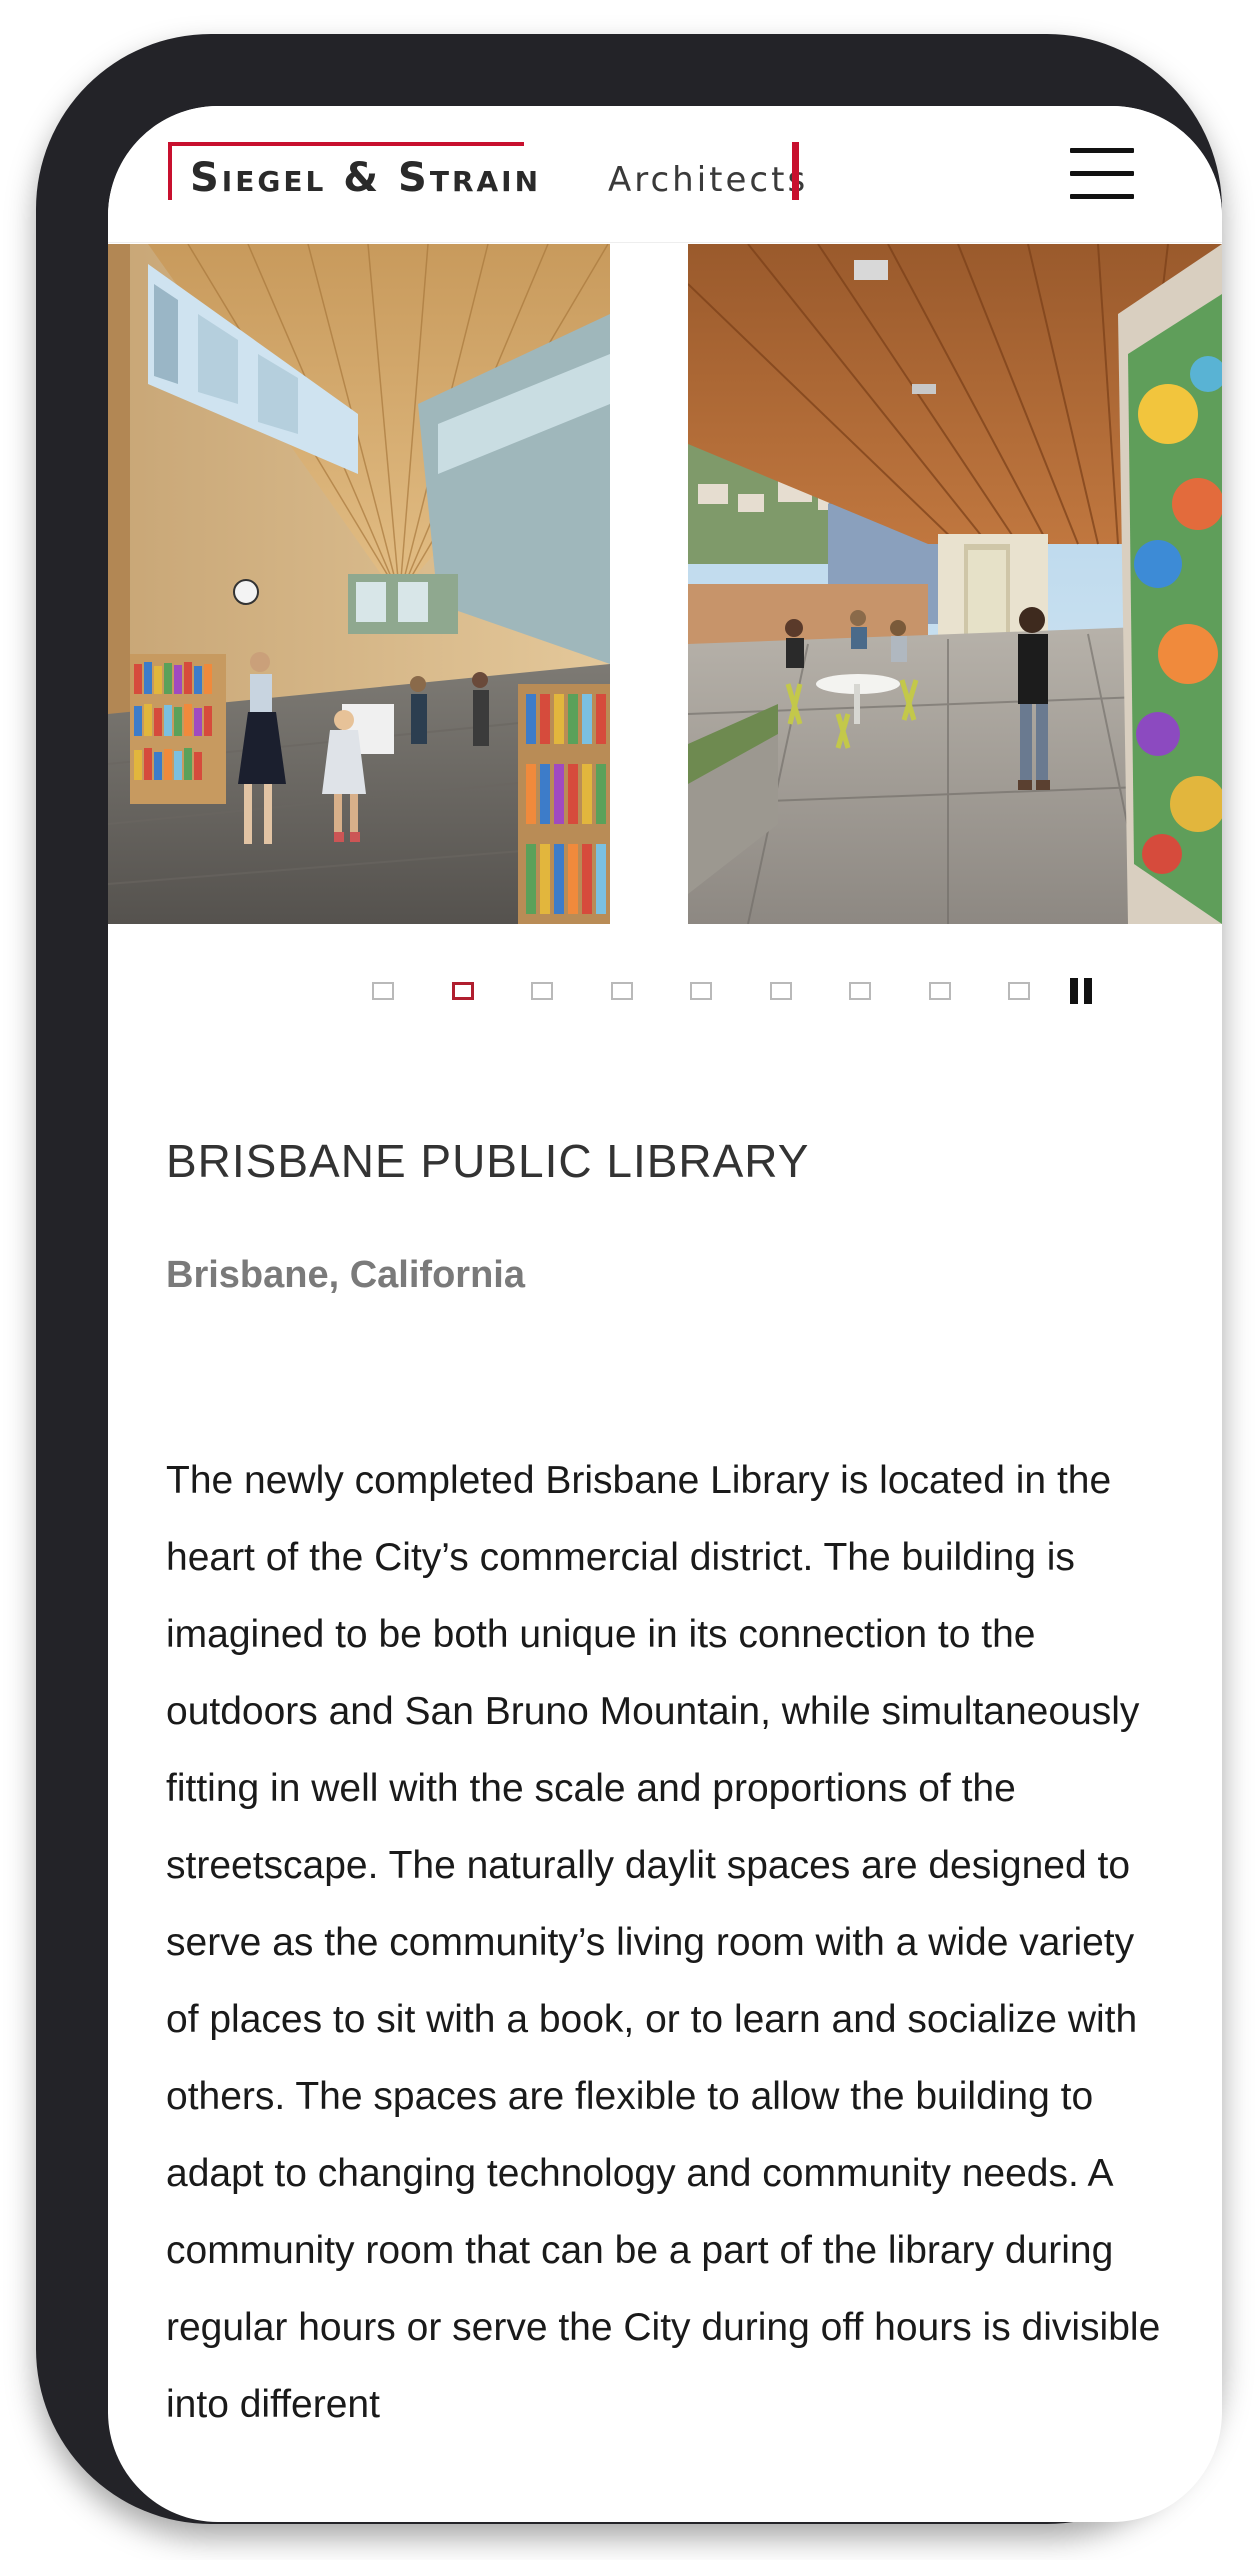 The width and height of the screenshot is (1258, 2560). I want to click on project-location: Brisbane, California, so click(345, 1275).